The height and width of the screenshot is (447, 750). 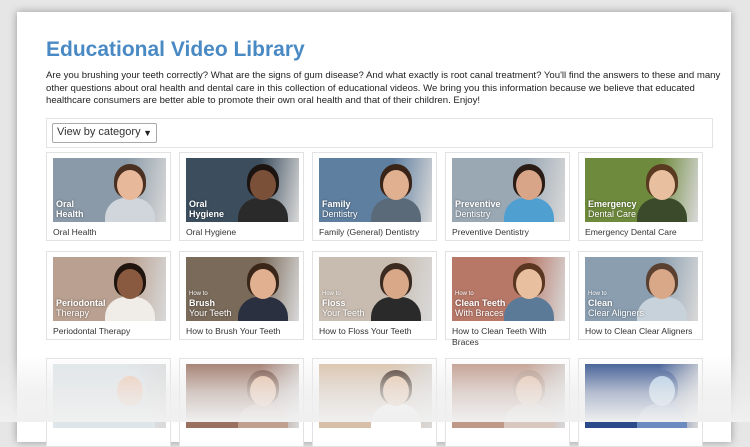 I want to click on video-caption: Oral Health, so click(x=109, y=232).